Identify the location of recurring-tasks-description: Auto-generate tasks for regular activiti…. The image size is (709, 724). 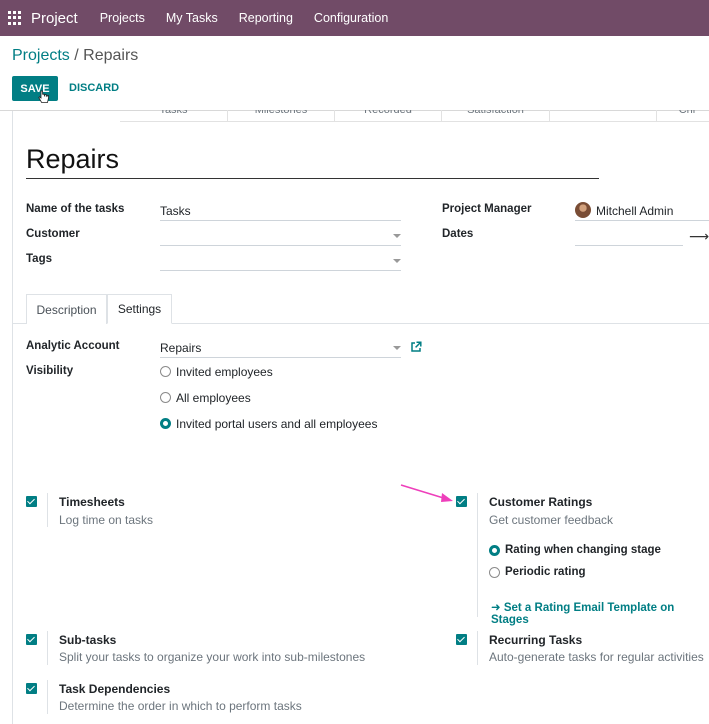
(596, 657).